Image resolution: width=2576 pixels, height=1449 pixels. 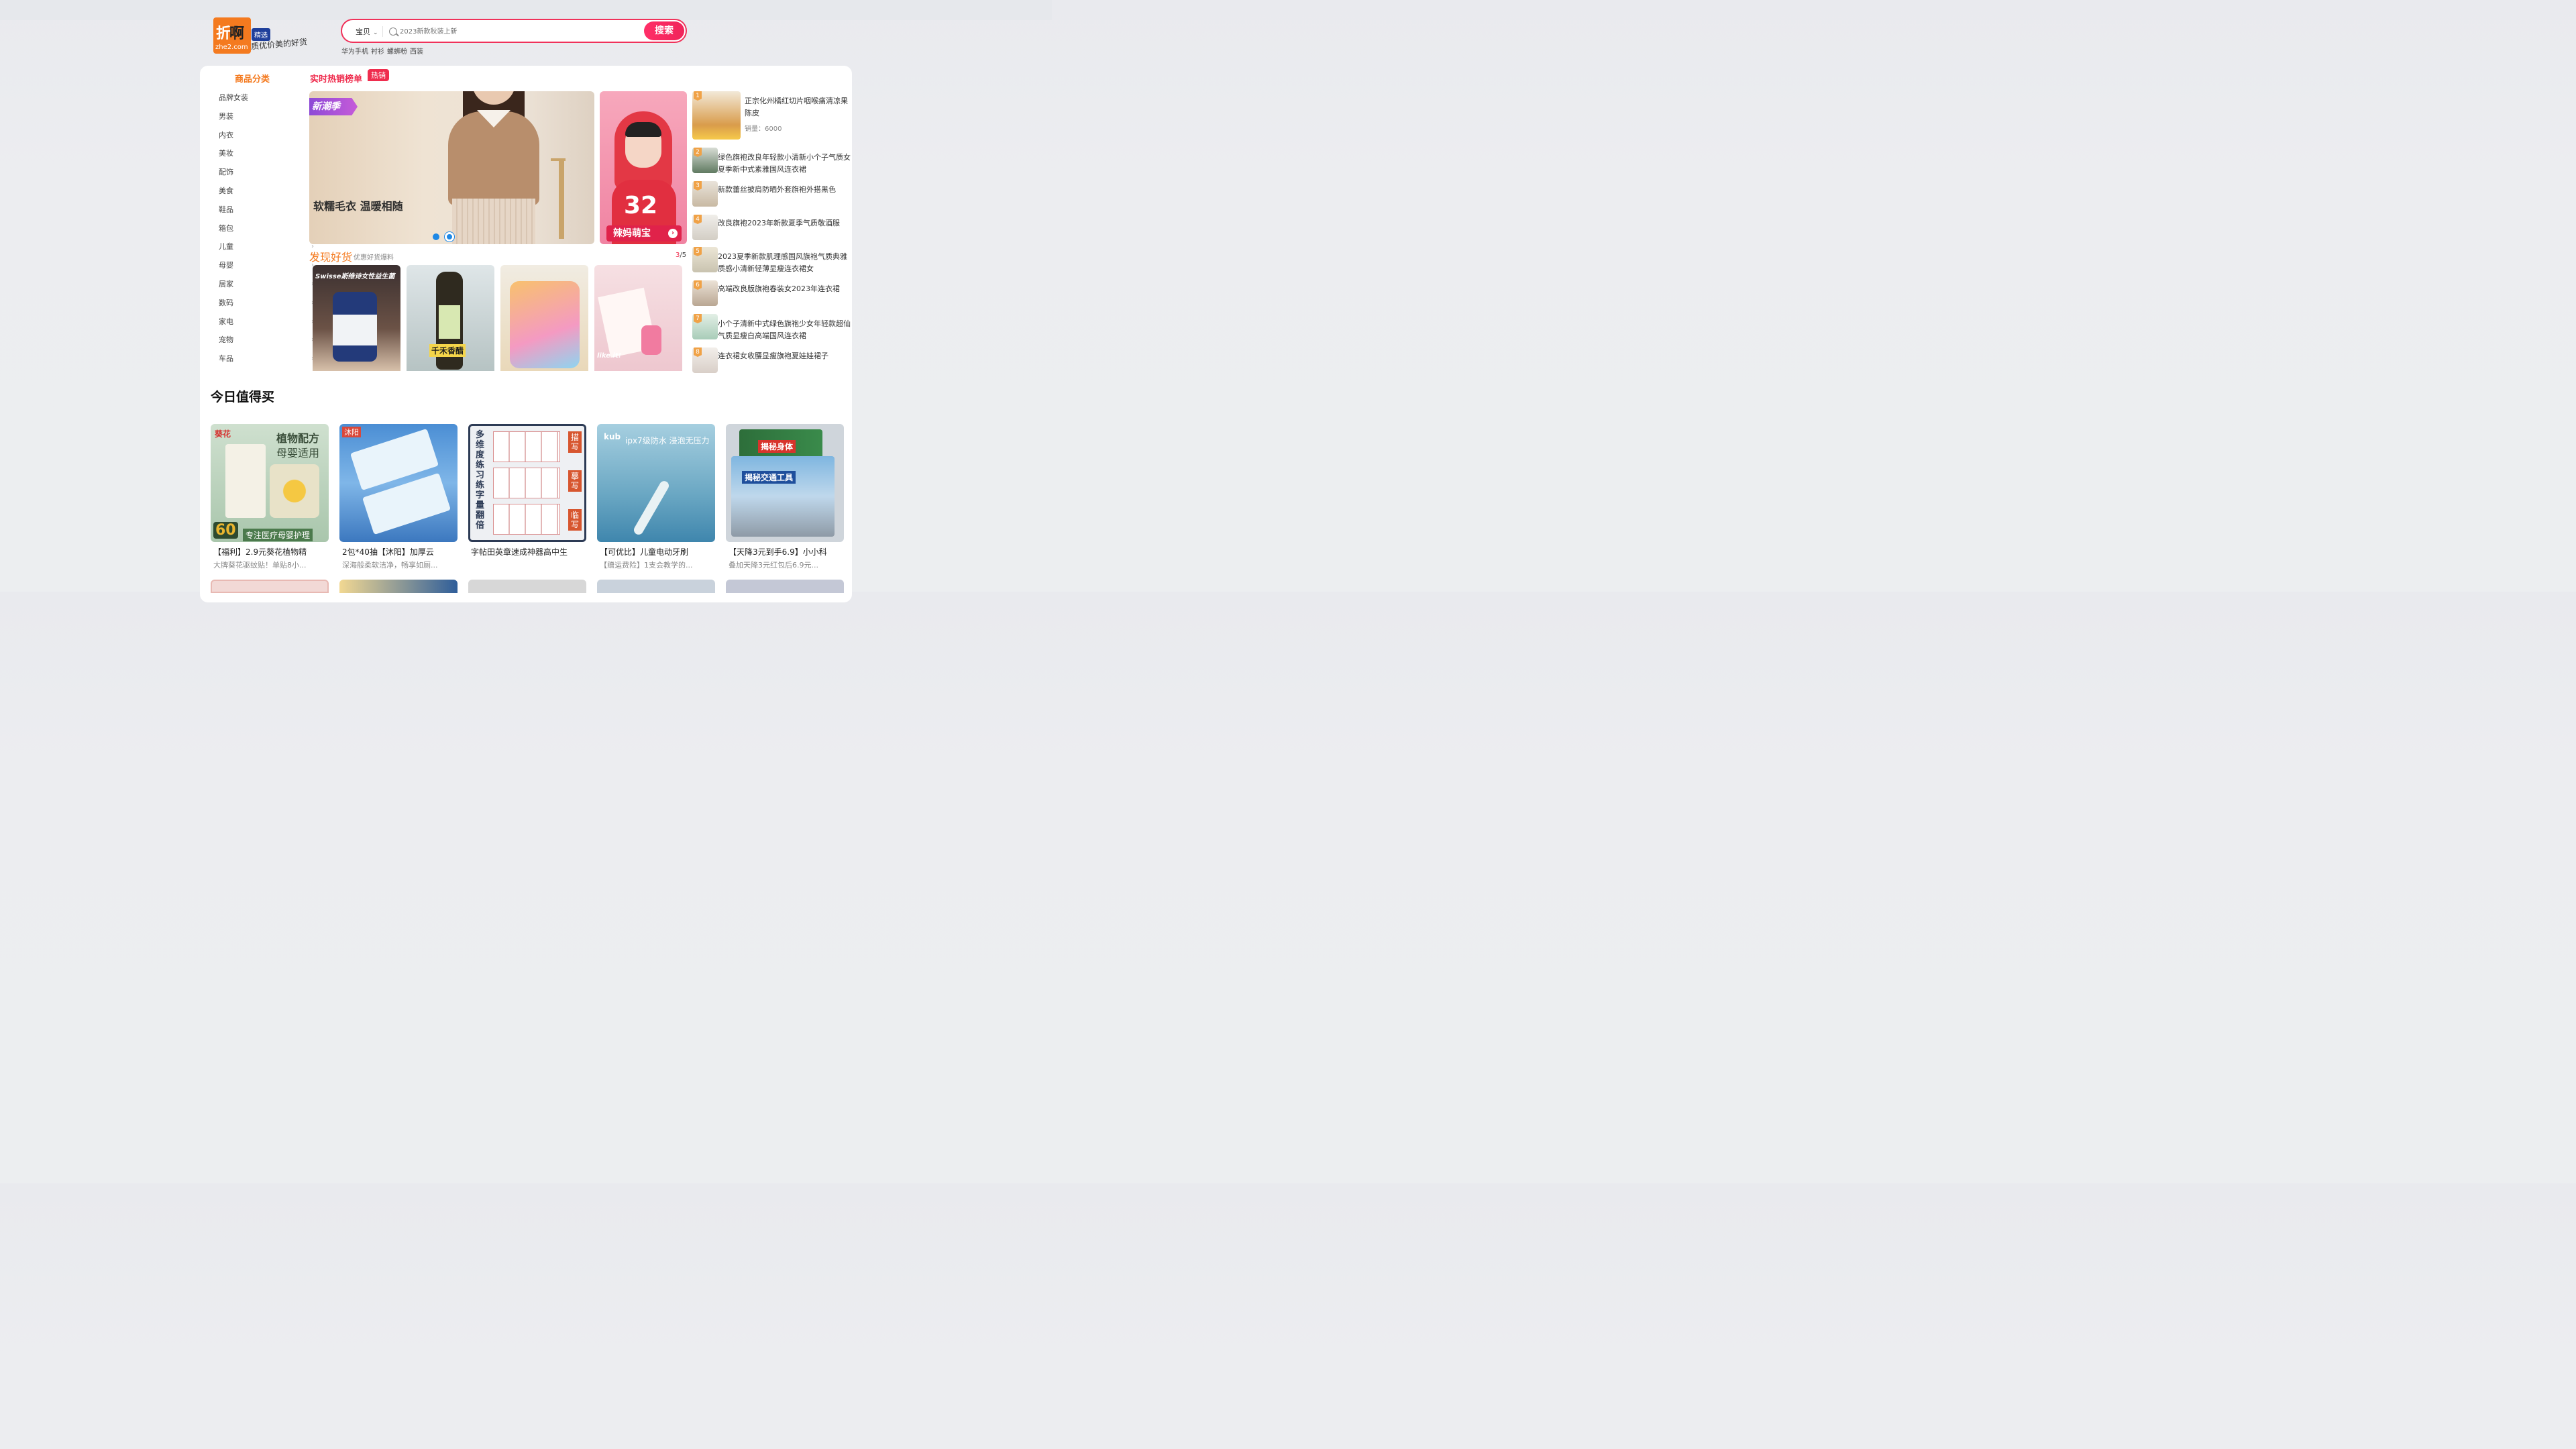 What do you see at coordinates (777, 189) in the screenshot?
I see `ranking-item-title: 新款蕾丝披肩防晒外套旗袍外搭黑色` at bounding box center [777, 189].